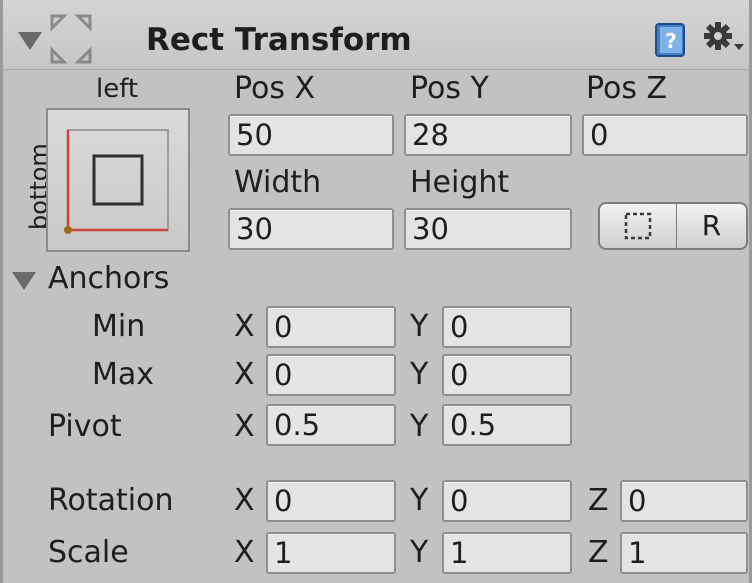  What do you see at coordinates (278, 182) in the screenshot?
I see `width-label: Width` at bounding box center [278, 182].